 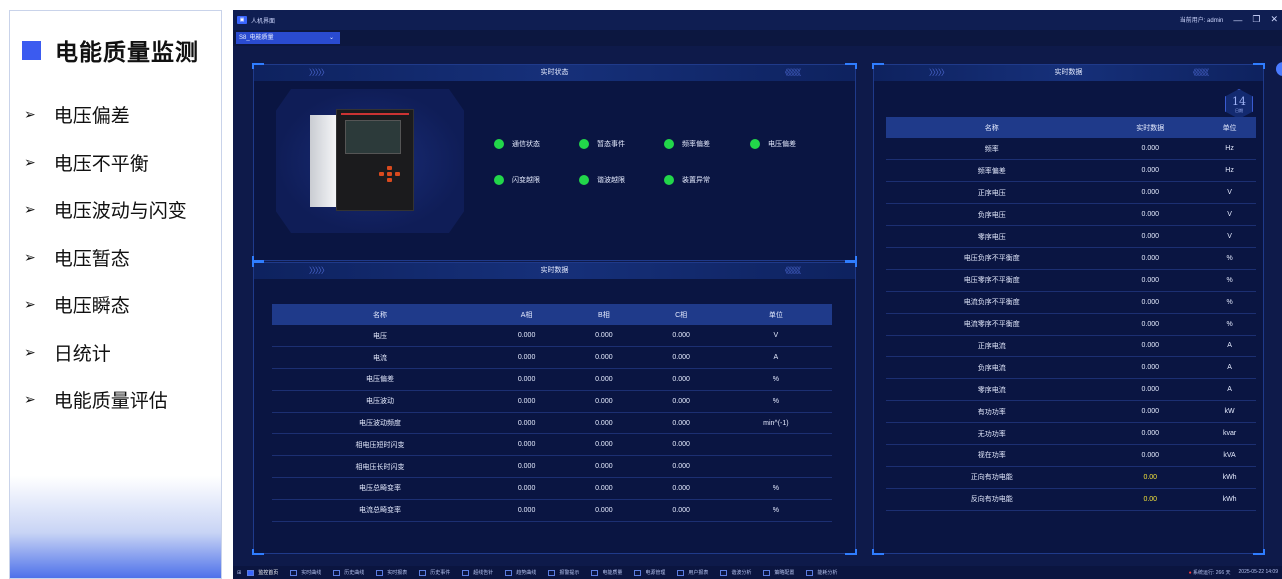 What do you see at coordinates (380, 336) in the screenshot?
I see `table-cell: 电压` at bounding box center [380, 336].